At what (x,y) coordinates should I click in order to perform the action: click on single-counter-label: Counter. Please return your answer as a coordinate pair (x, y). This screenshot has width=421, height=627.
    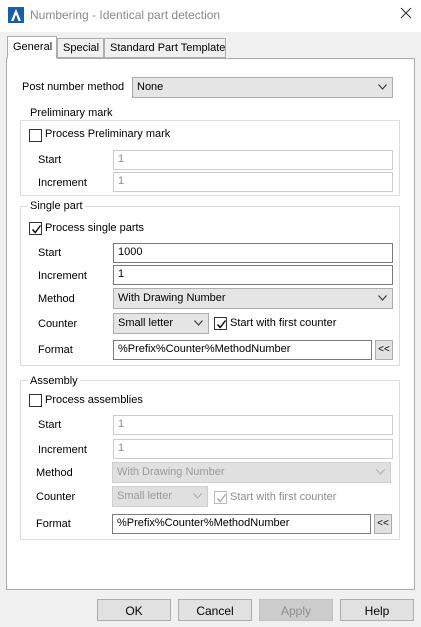
    Looking at the image, I should click on (58, 324).